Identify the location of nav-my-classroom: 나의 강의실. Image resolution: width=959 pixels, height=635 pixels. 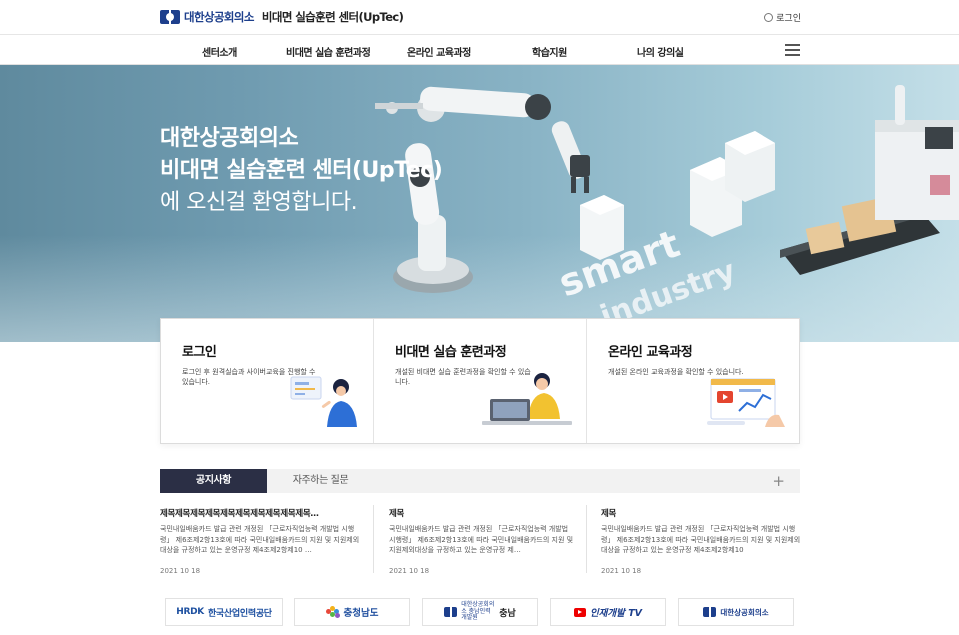
(660, 51).